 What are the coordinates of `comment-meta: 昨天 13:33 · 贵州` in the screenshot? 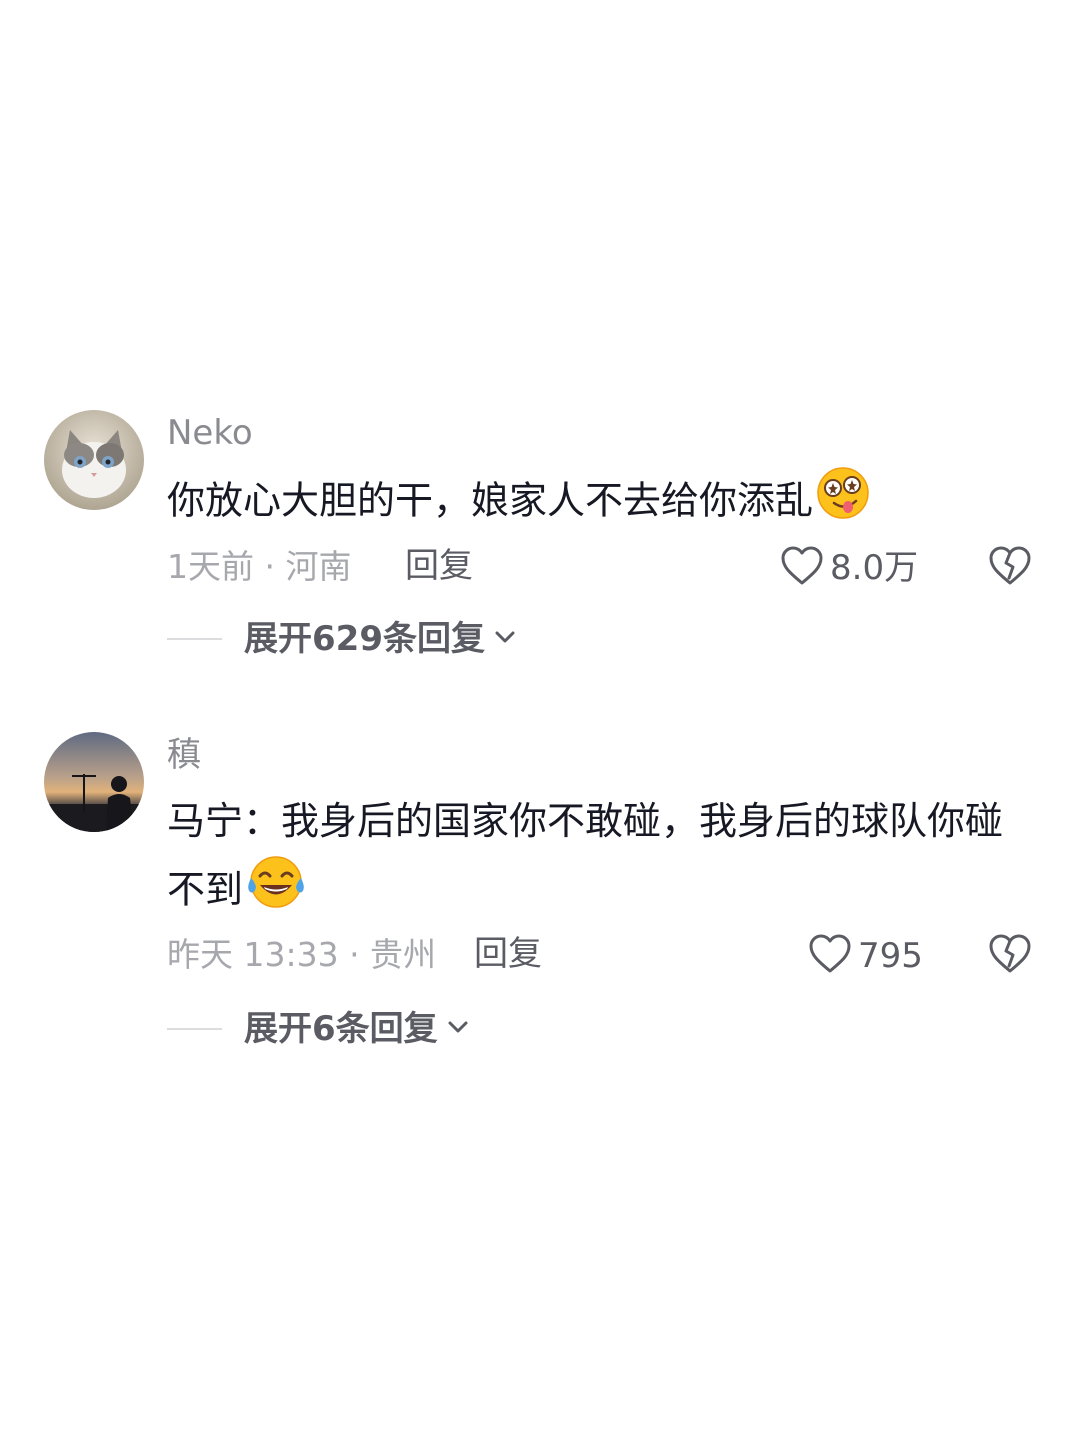 It's located at (302, 954).